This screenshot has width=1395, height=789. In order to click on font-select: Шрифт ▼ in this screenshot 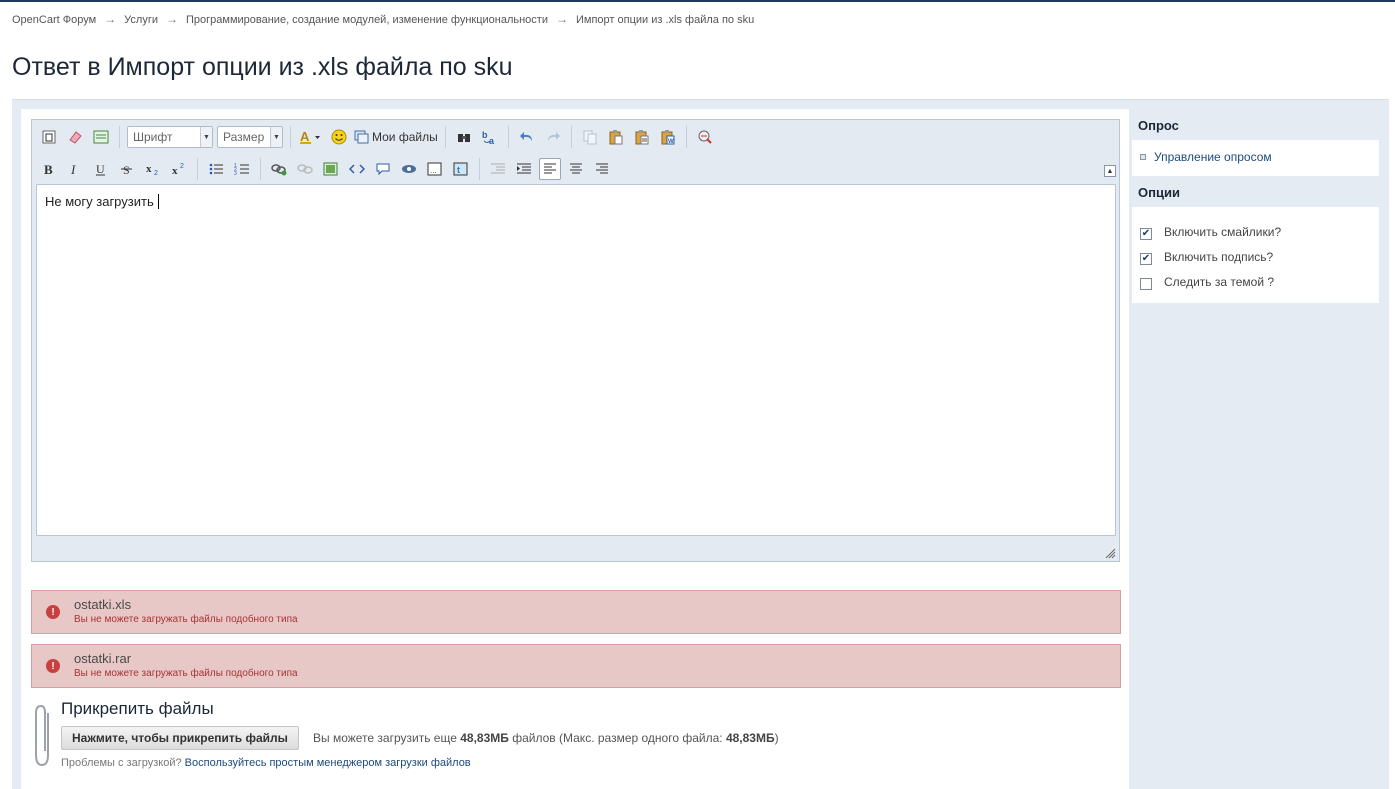, I will do `click(170, 137)`.